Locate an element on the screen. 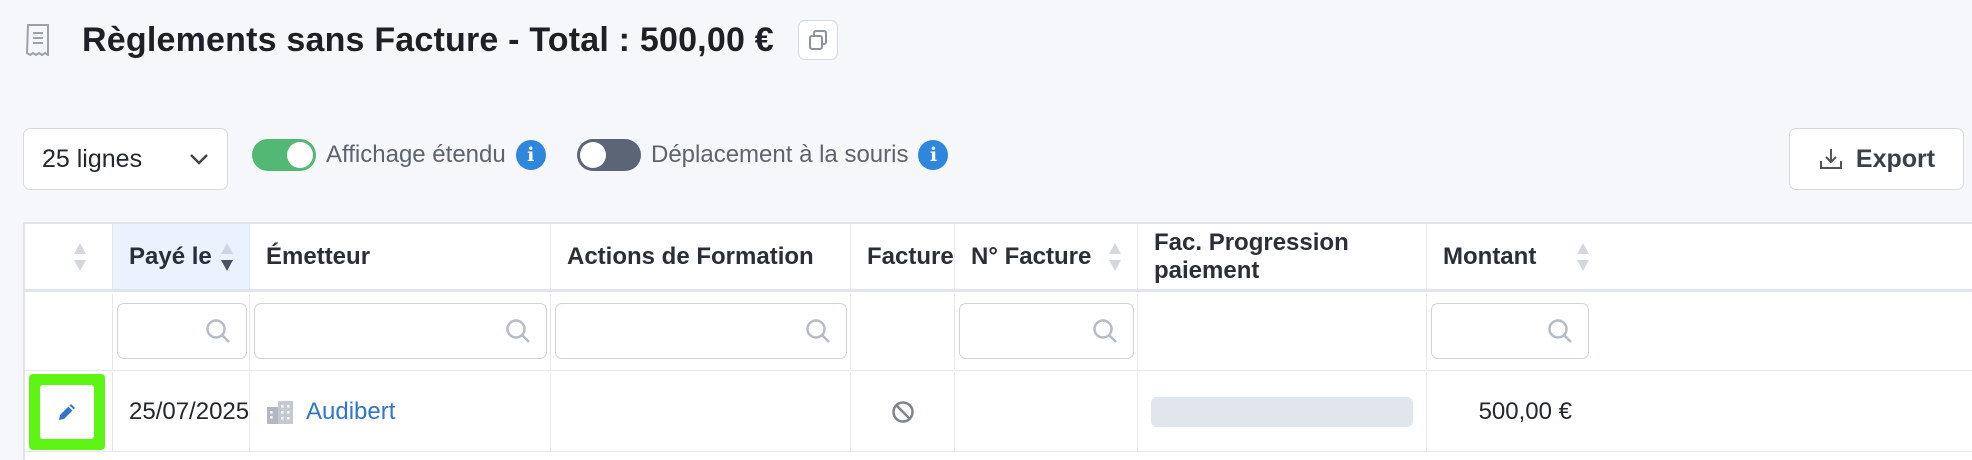 This screenshot has height=460, width=1972. filter-num-facture-input is located at coordinates (1046, 331).